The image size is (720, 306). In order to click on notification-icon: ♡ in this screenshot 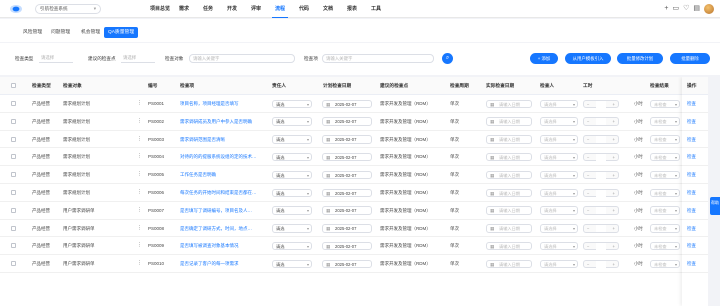, I will do `click(686, 8)`.